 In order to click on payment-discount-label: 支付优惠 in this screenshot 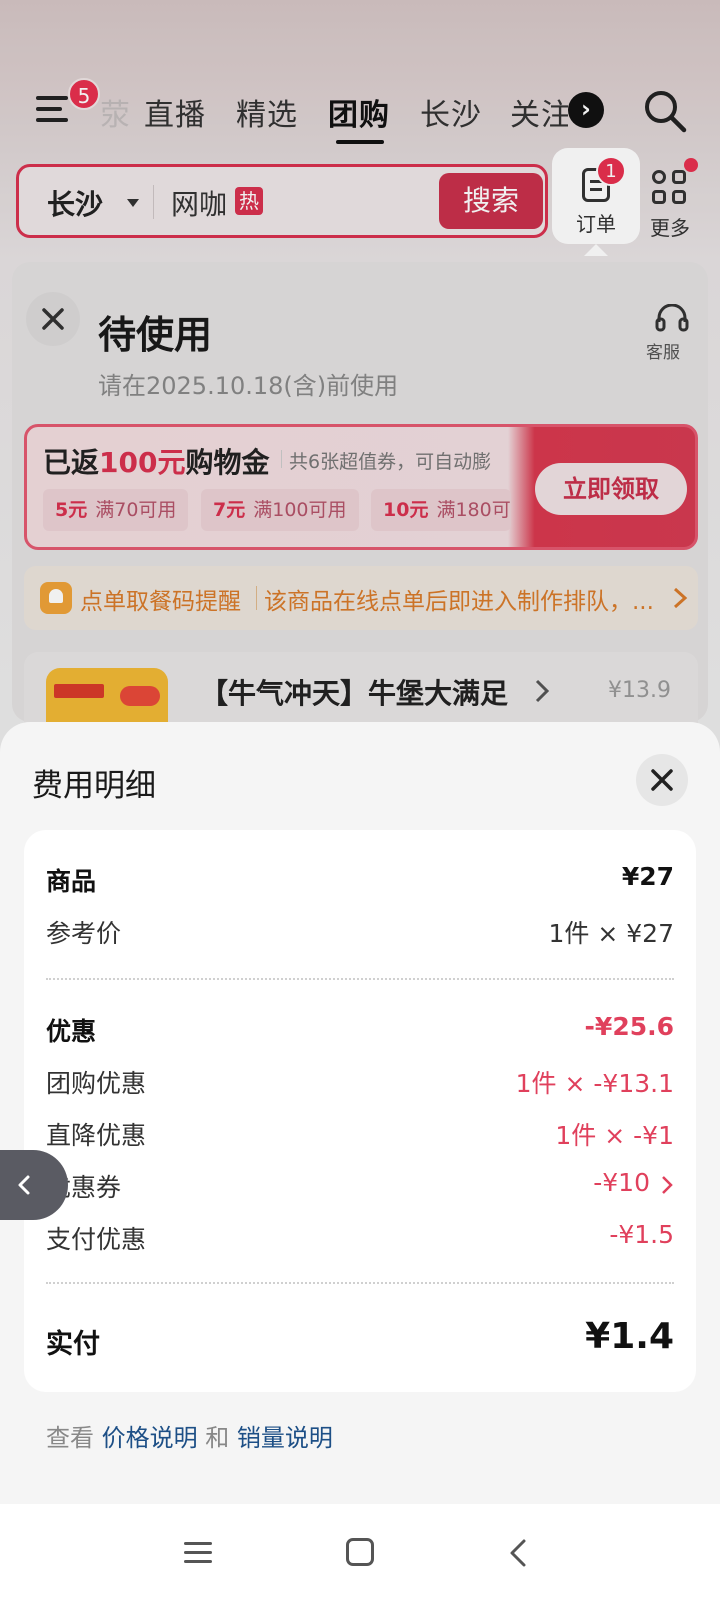, I will do `click(96, 1239)`.